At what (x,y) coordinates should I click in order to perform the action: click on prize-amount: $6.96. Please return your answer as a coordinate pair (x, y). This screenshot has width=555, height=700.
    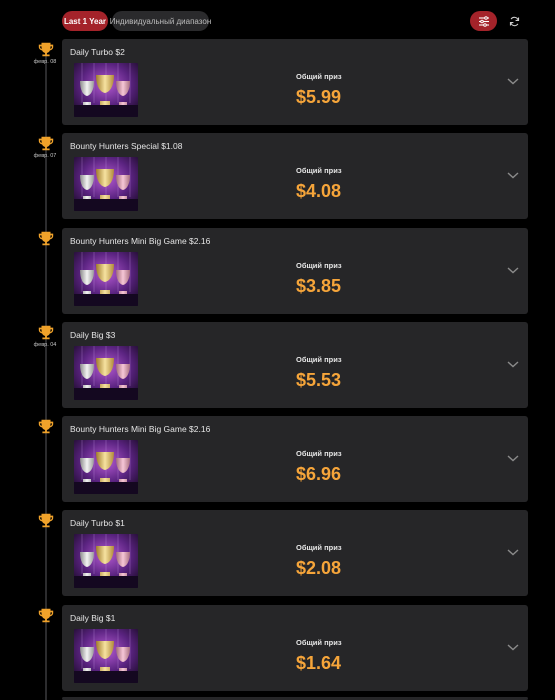
    Looking at the image, I should click on (319, 474).